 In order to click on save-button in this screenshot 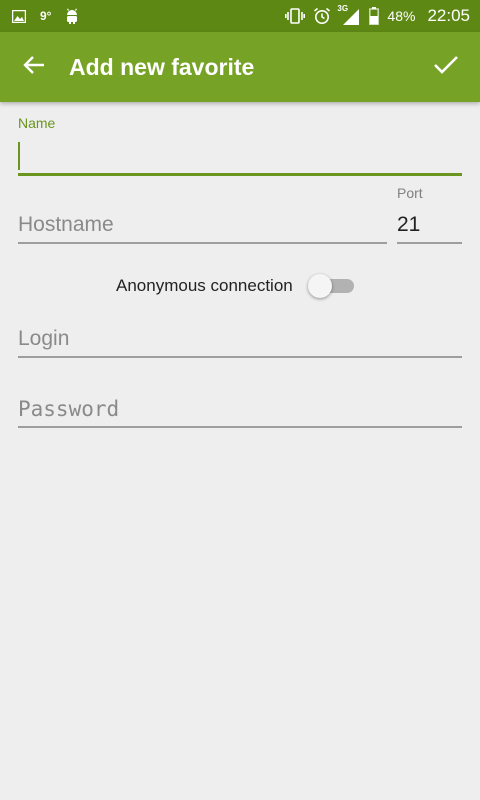, I will do `click(446, 67)`.